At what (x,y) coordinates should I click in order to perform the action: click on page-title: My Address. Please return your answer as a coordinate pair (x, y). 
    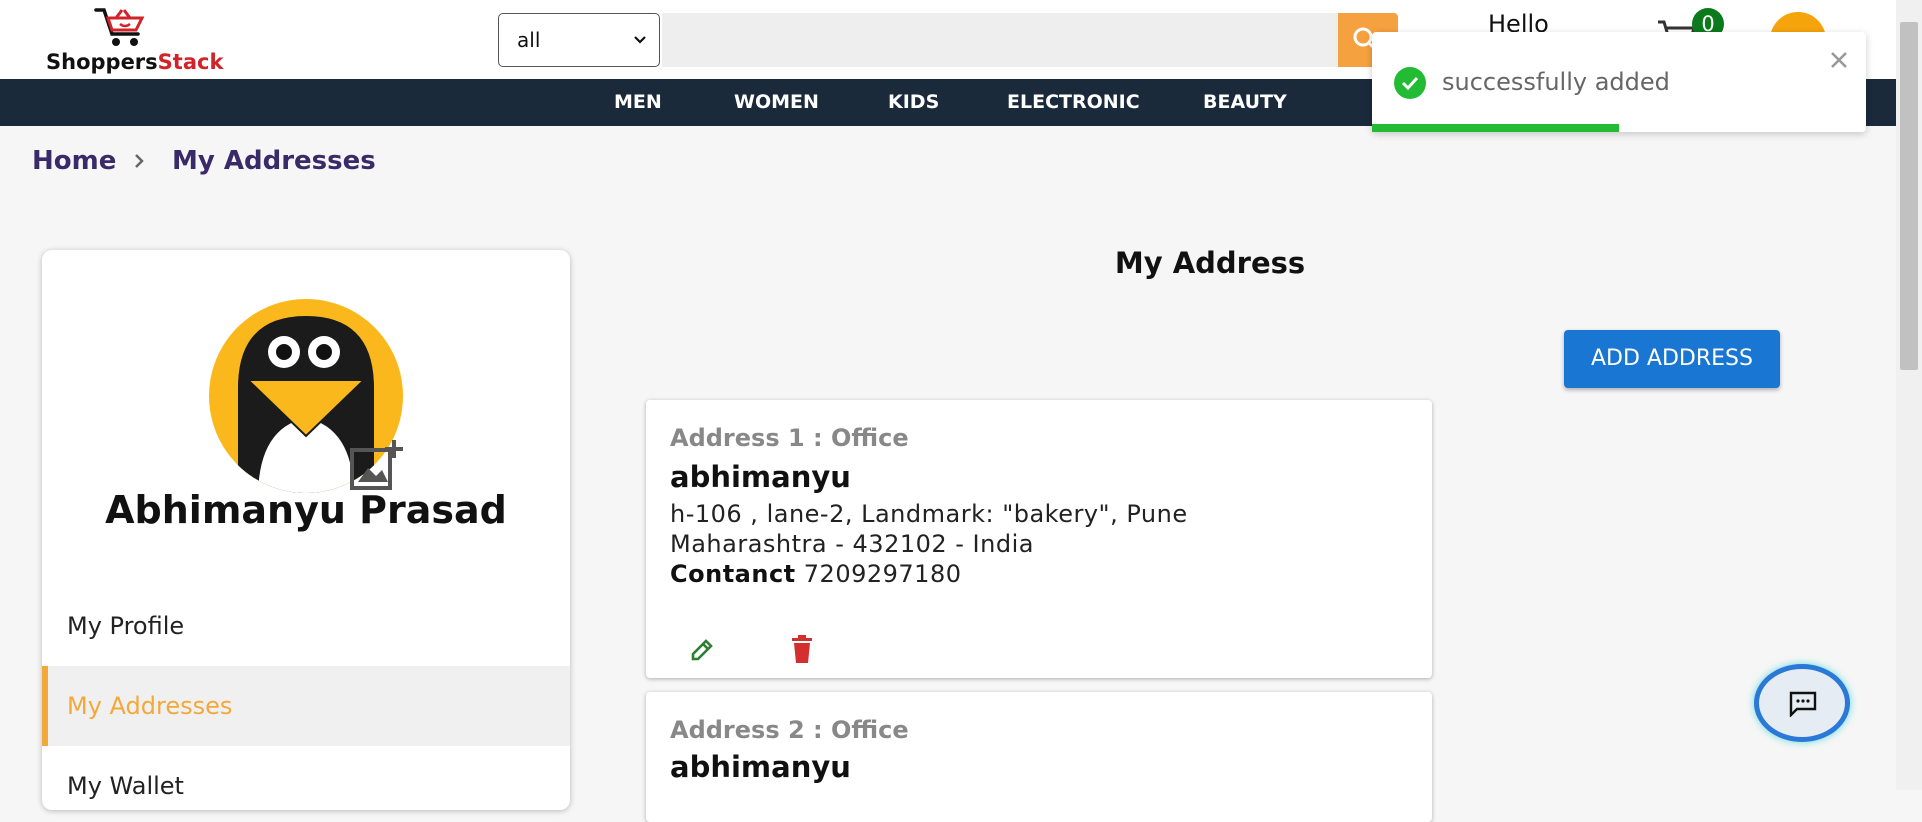
    Looking at the image, I should click on (1210, 263).